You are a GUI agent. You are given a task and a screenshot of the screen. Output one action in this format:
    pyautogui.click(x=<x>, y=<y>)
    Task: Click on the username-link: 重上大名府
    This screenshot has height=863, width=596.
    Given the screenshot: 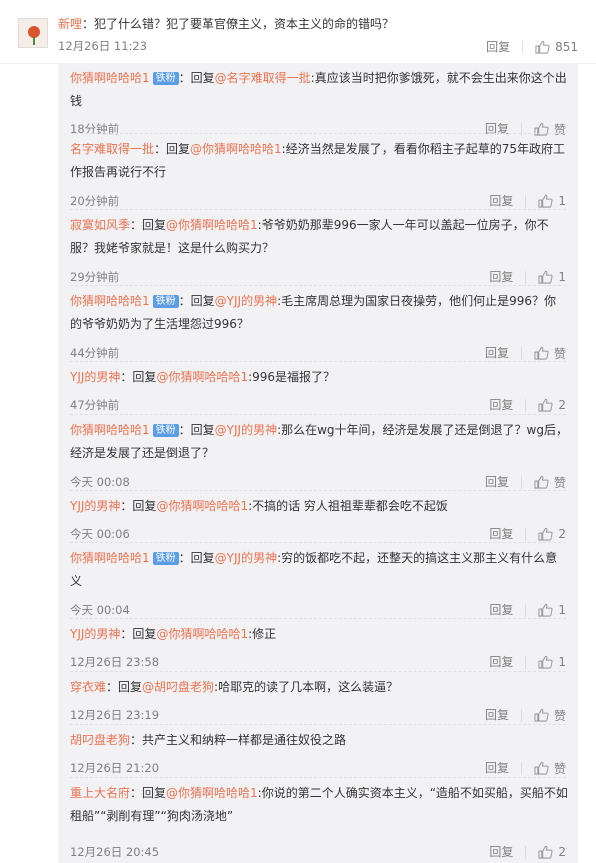 What is the action you would take?
    pyautogui.click(x=100, y=793)
    